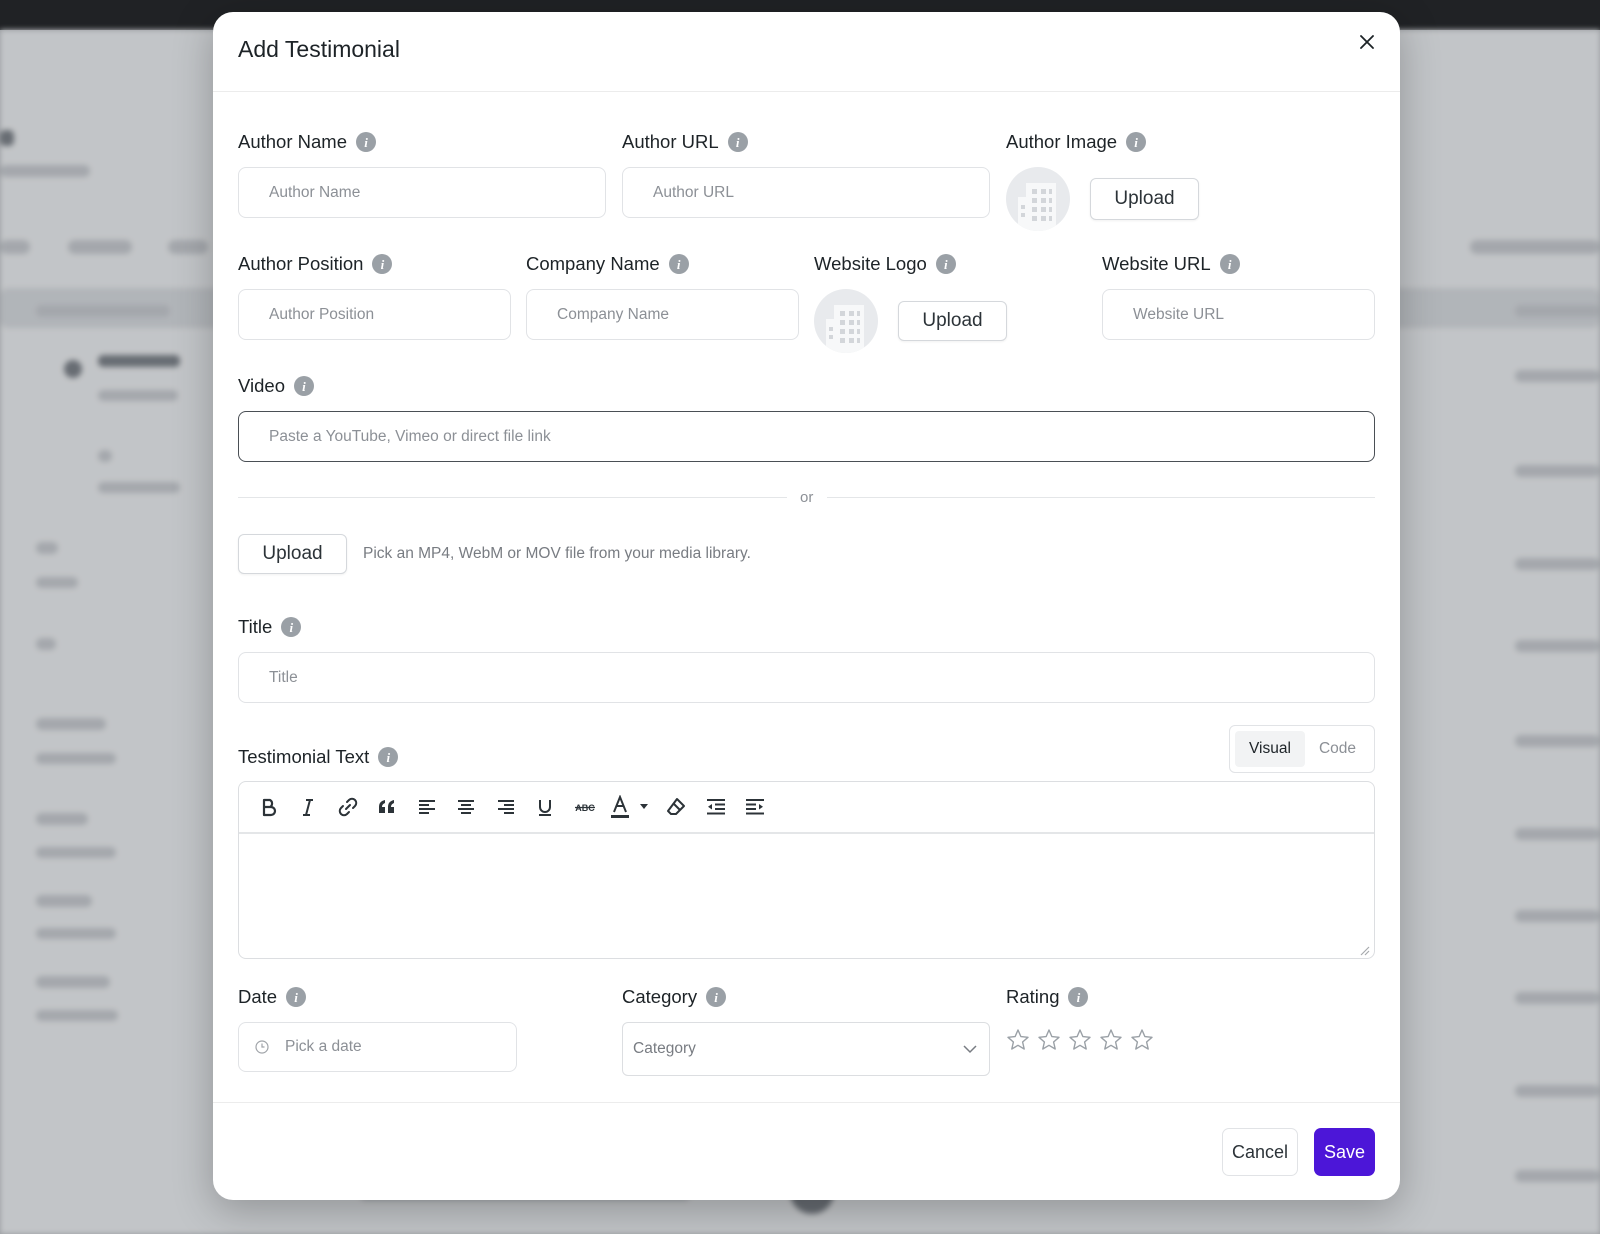  Describe the element at coordinates (807, 497) in the screenshot. I see `or-divider-text: or` at that location.